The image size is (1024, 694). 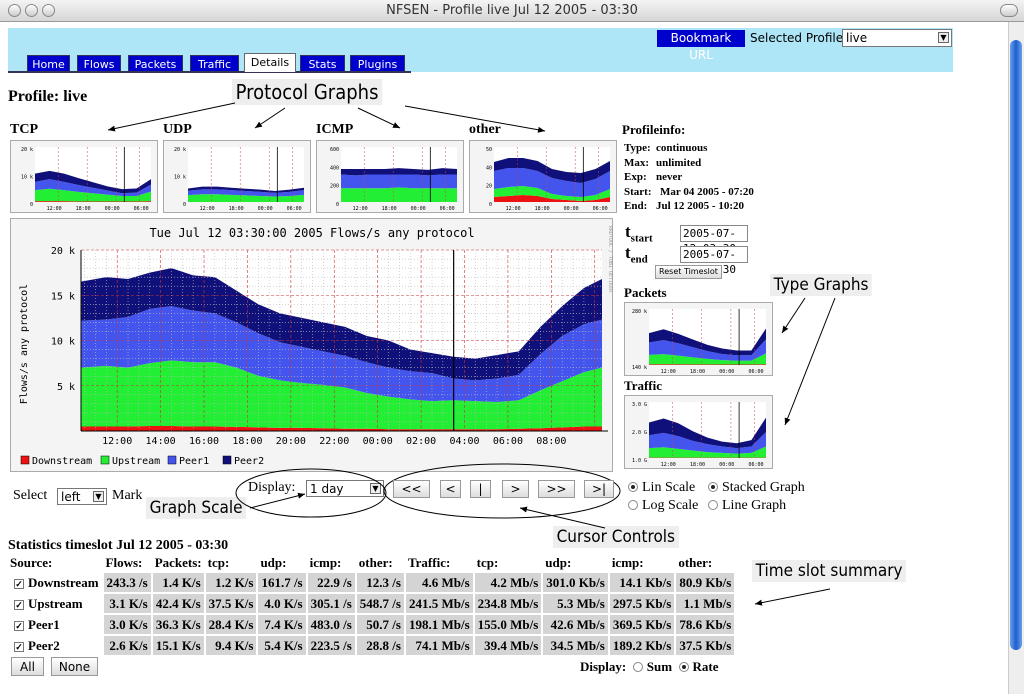 What do you see at coordinates (756, 488) in the screenshot?
I see `stacked-graph-radio: Stacked Graph` at bounding box center [756, 488].